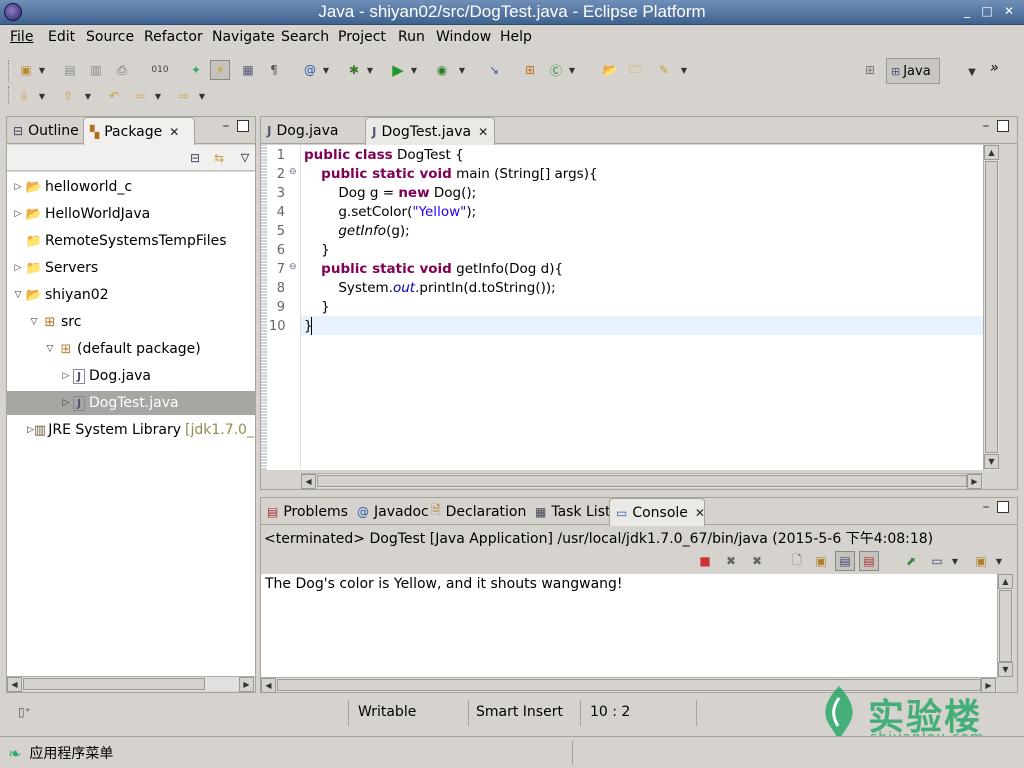 The height and width of the screenshot is (768, 1024). I want to click on open-folder-icon: 📂, so click(610, 70).